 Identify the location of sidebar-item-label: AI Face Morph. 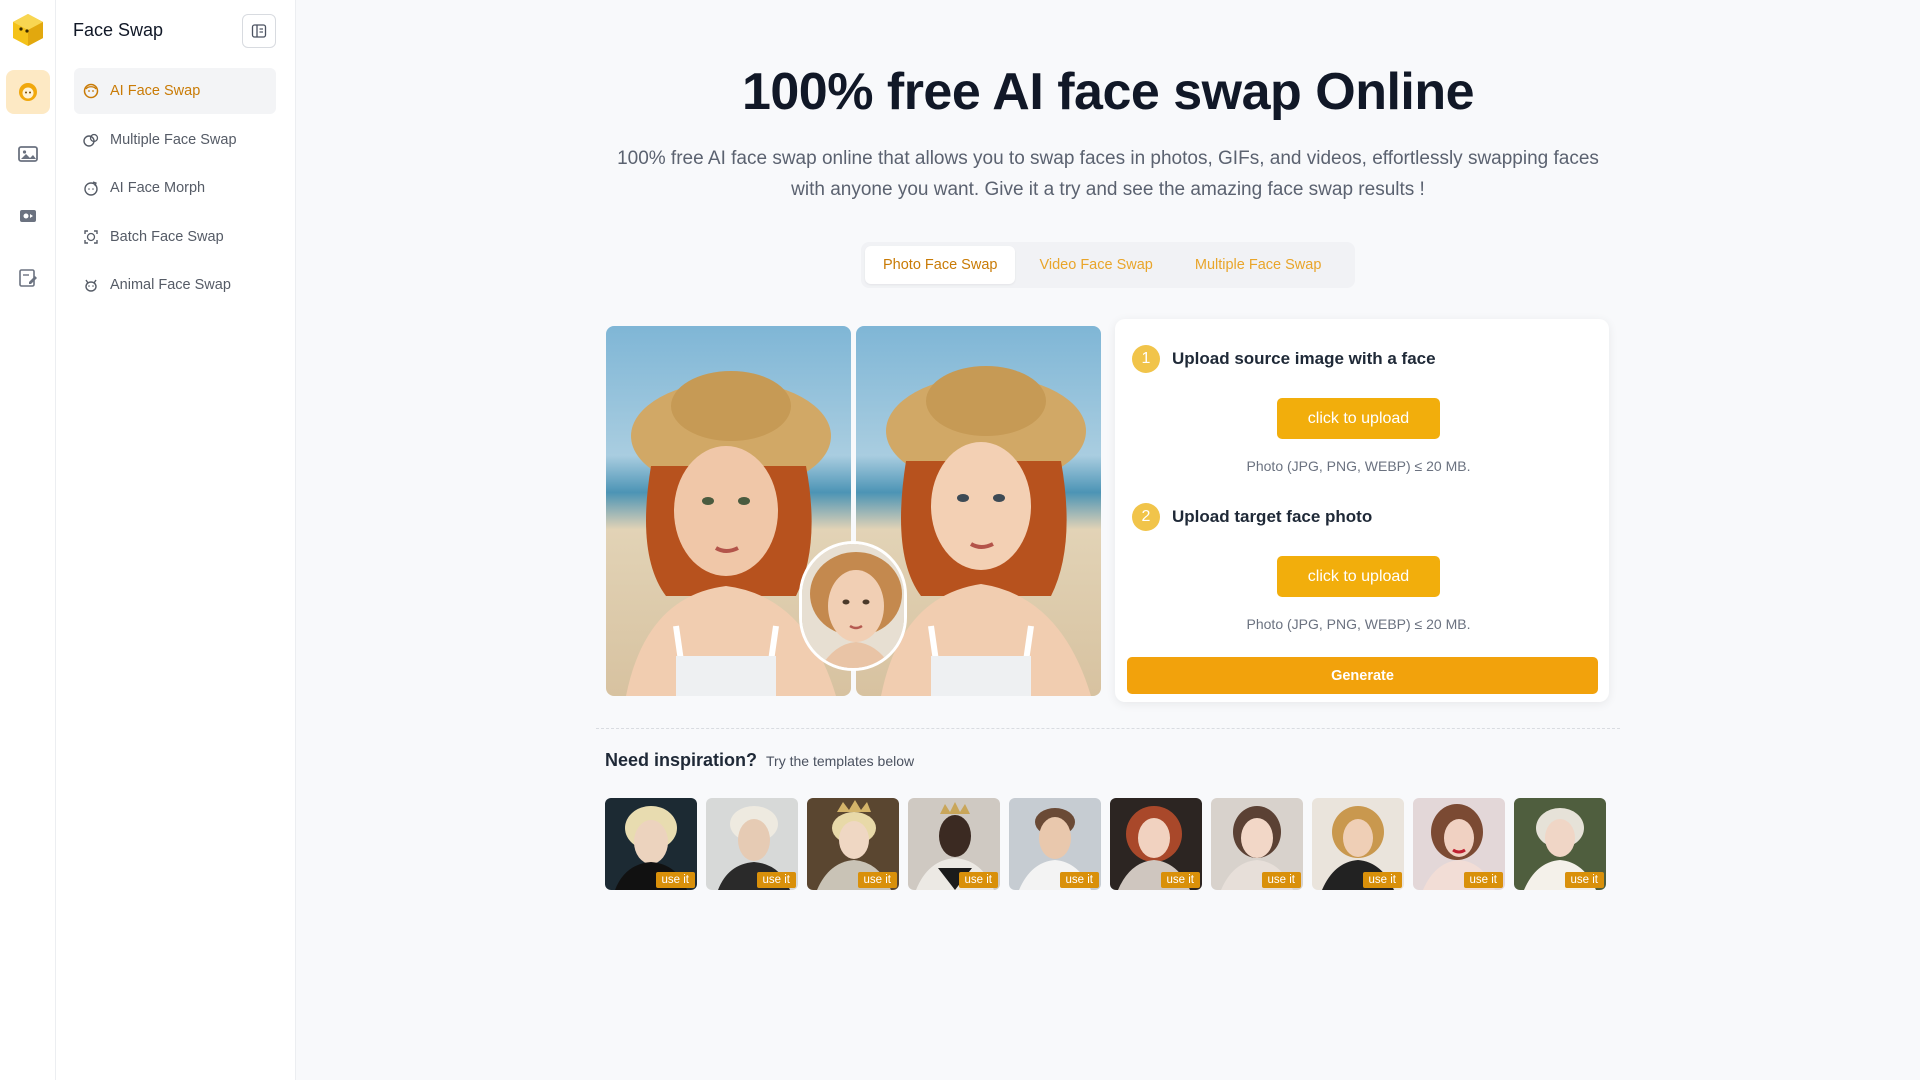
(158, 188).